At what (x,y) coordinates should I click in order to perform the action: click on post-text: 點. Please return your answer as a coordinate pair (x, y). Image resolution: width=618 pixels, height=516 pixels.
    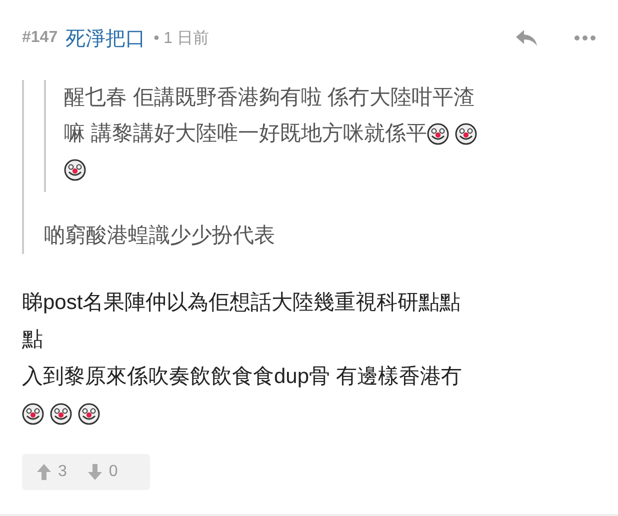
    Looking at the image, I should click on (32, 340).